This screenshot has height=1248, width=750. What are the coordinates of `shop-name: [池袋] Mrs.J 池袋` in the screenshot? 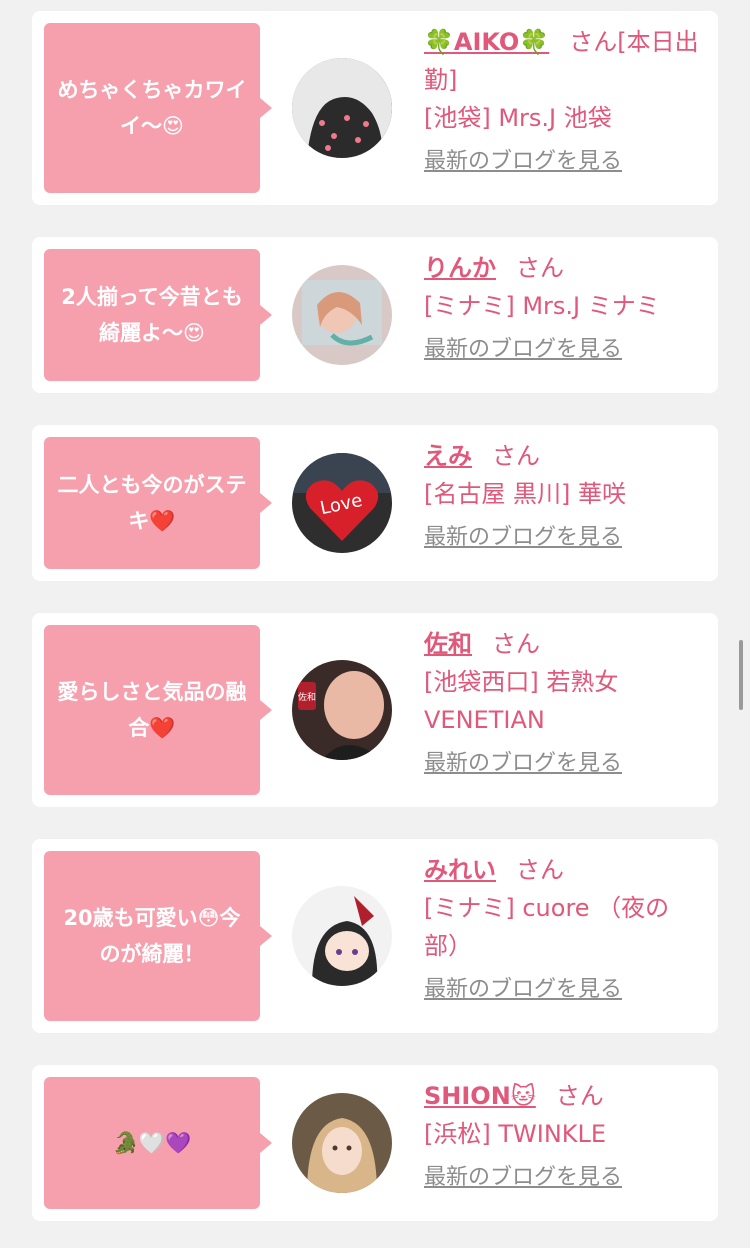 It's located at (518, 118).